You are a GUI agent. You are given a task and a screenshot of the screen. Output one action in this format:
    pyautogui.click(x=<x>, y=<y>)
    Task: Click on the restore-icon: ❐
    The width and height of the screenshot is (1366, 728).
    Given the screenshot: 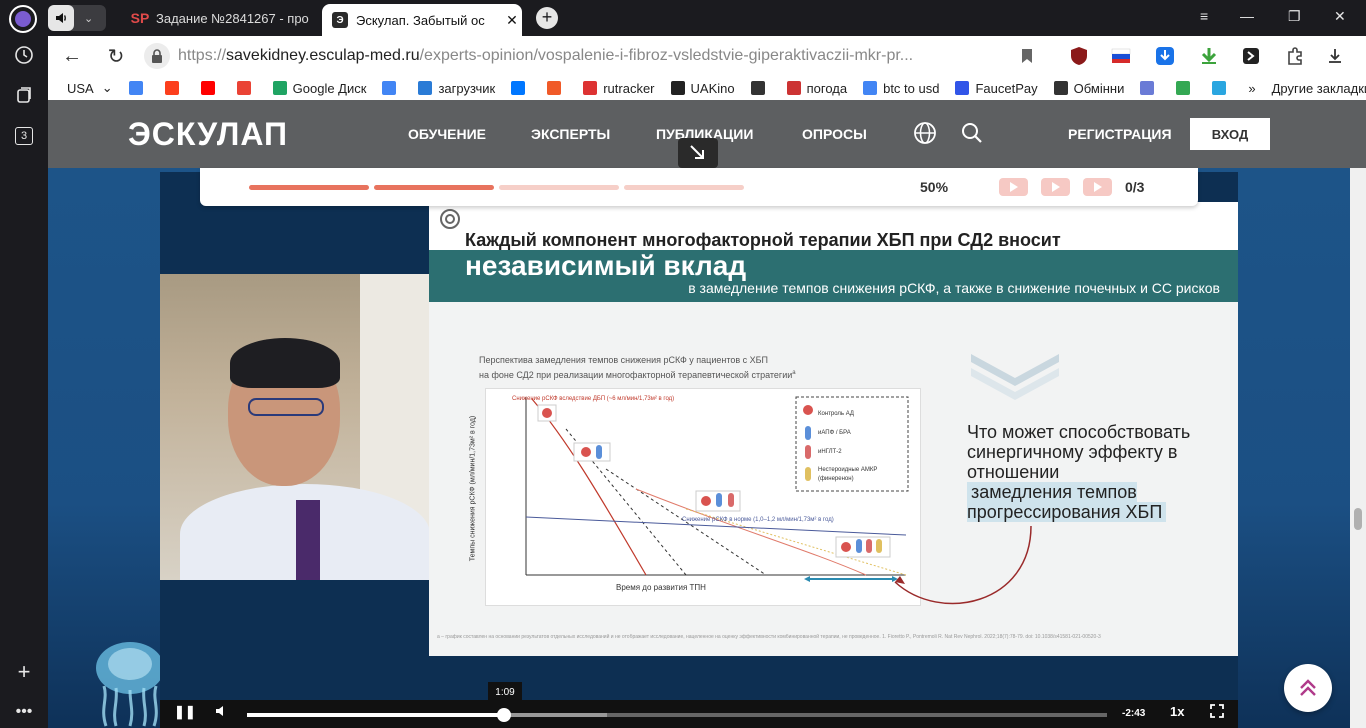 What is the action you would take?
    pyautogui.click(x=1294, y=16)
    